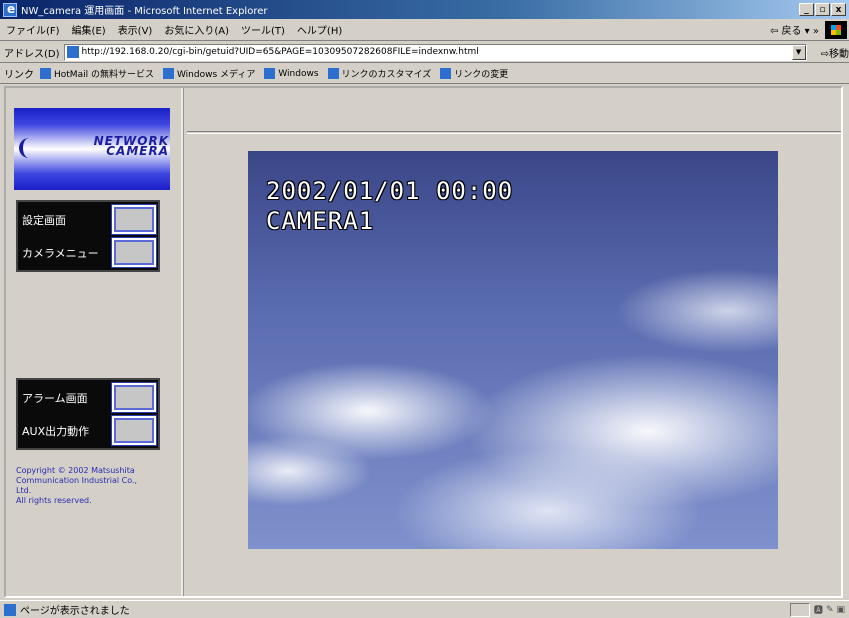 Image resolution: width=849 pixels, height=618 pixels. Describe the element at coordinates (818, 611) in the screenshot. I see `ime-icon: 🅰` at that location.